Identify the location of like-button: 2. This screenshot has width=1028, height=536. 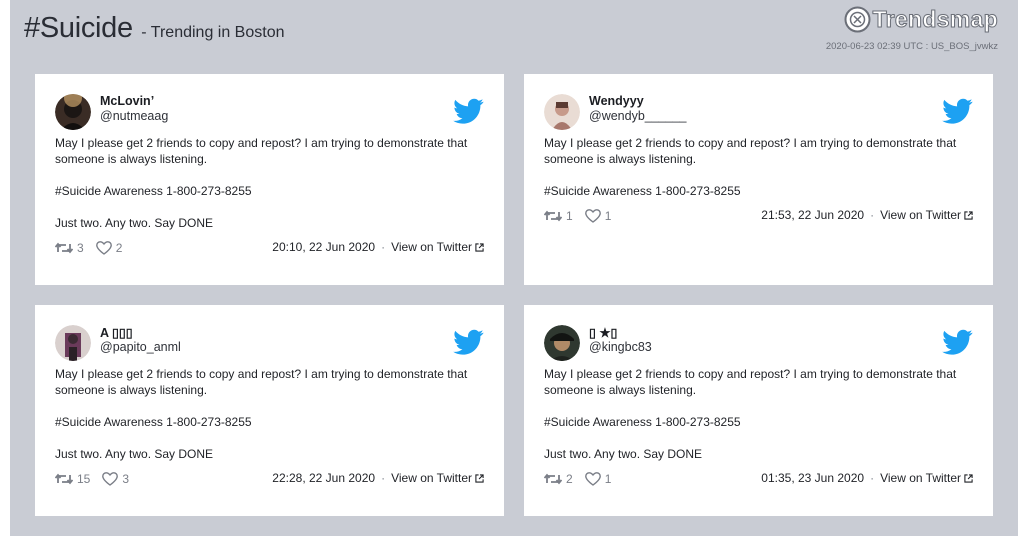
(109, 248).